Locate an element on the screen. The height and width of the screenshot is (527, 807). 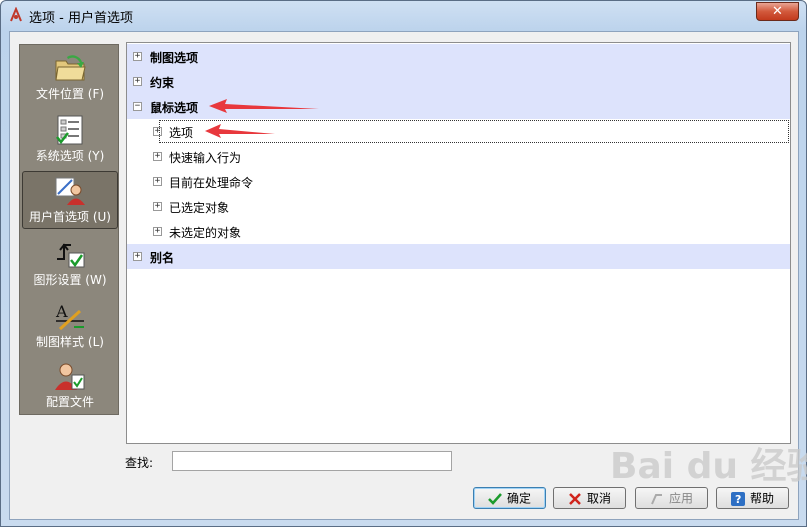
apply-button: 应用 is located at coordinates (671, 498).